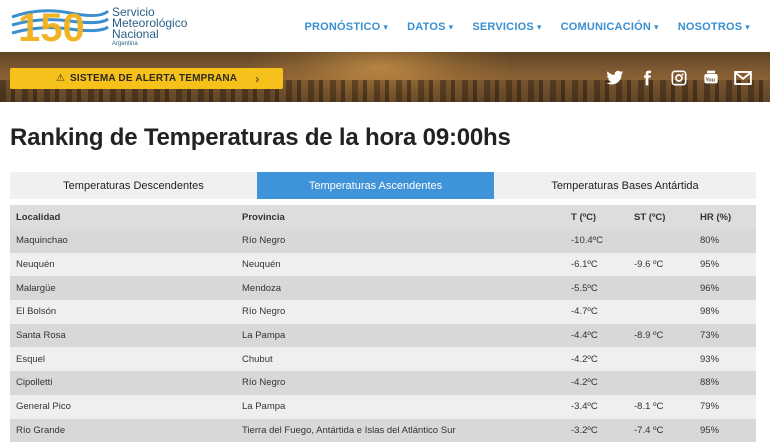 The image size is (770, 442). I want to click on table-cell-localidad: Malargüe, so click(36, 288).